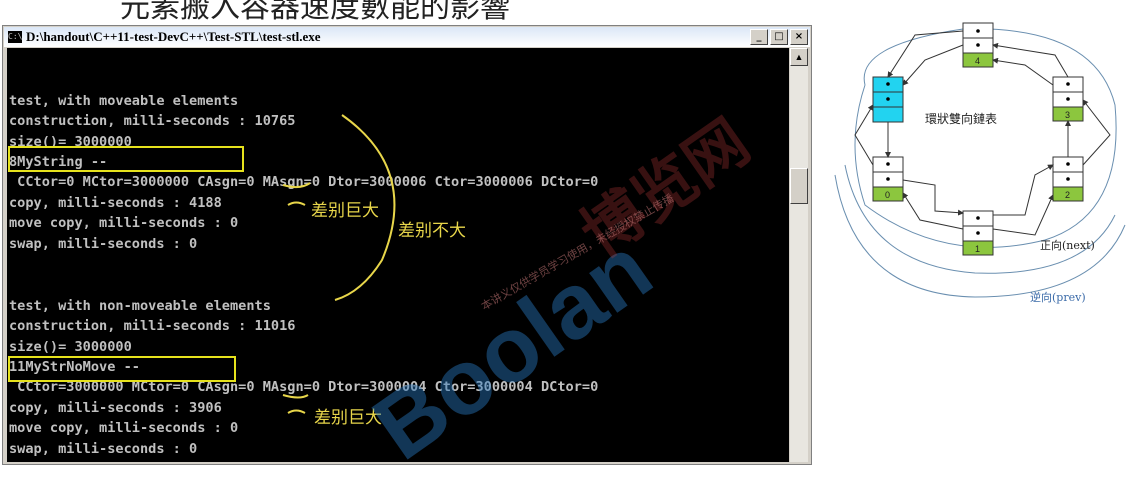  What do you see at coordinates (1068, 179) in the screenshot?
I see `node-2: 2` at bounding box center [1068, 179].